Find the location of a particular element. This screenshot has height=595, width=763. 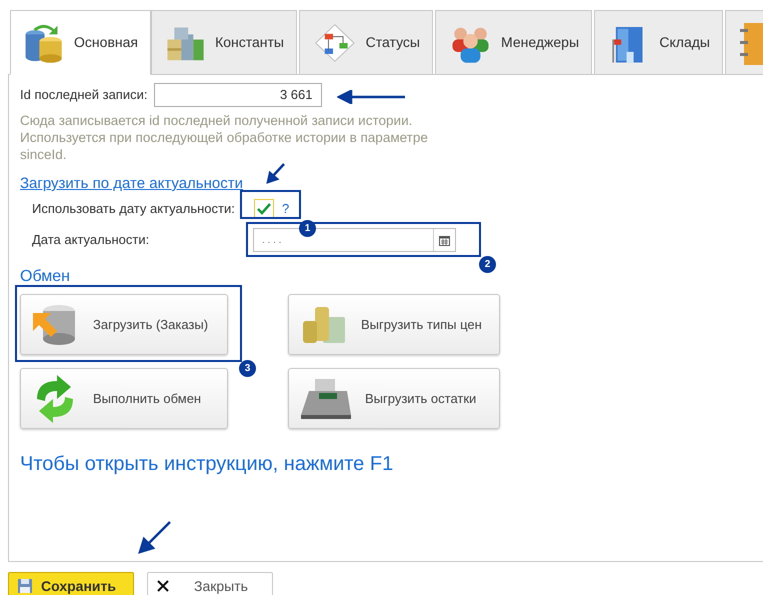

section-title: Обмен is located at coordinates (45, 277).